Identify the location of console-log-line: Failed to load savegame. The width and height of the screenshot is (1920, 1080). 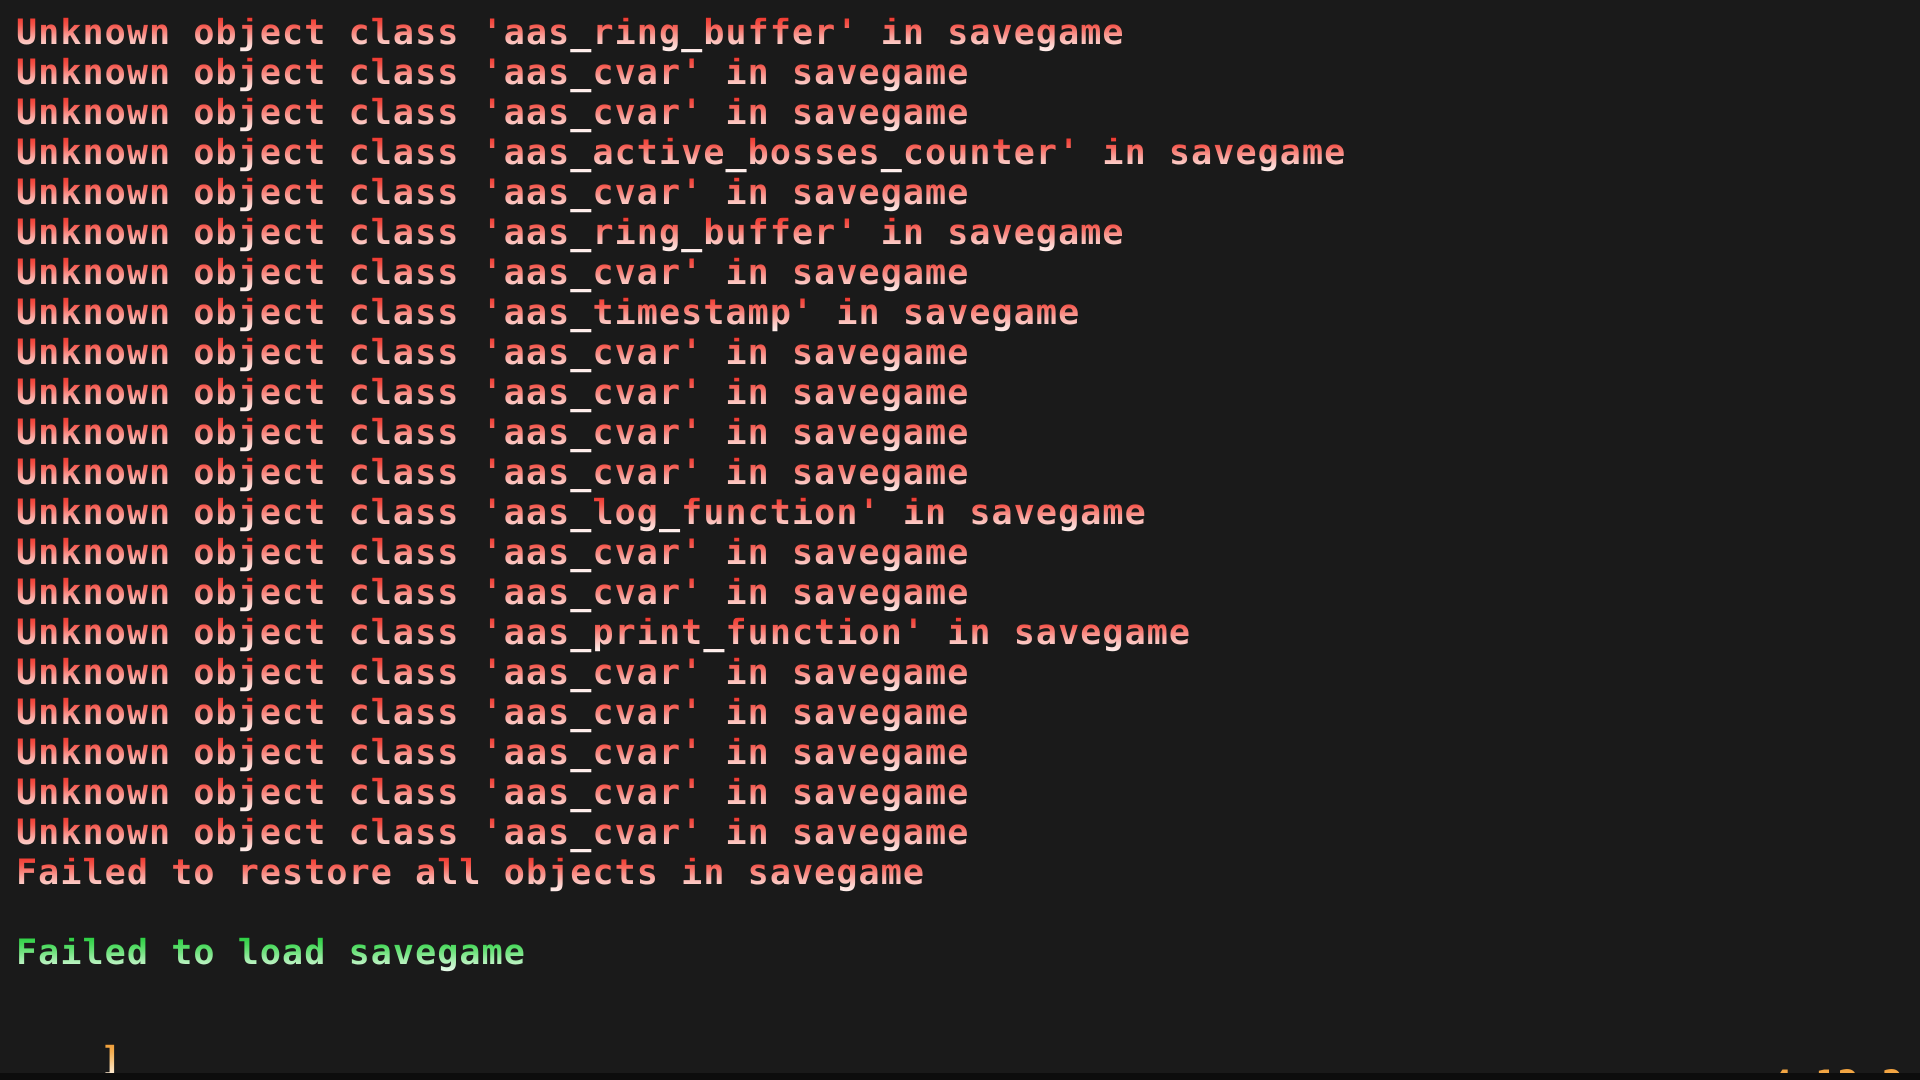
(968, 953).